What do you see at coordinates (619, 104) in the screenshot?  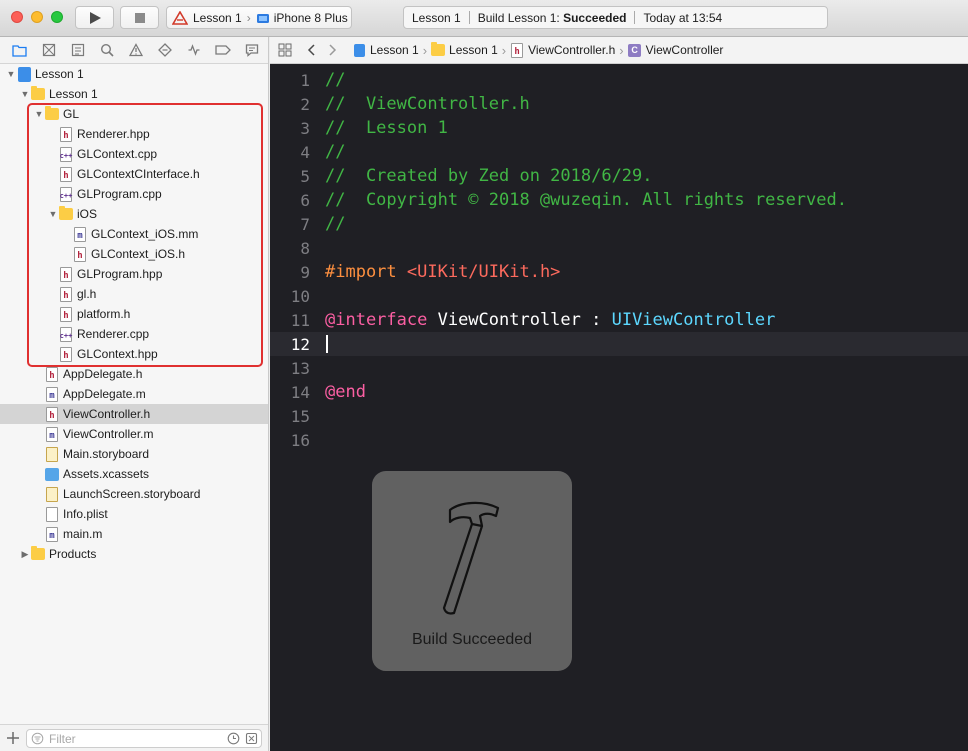 I see `code-line: 2 // ViewController.h` at bounding box center [619, 104].